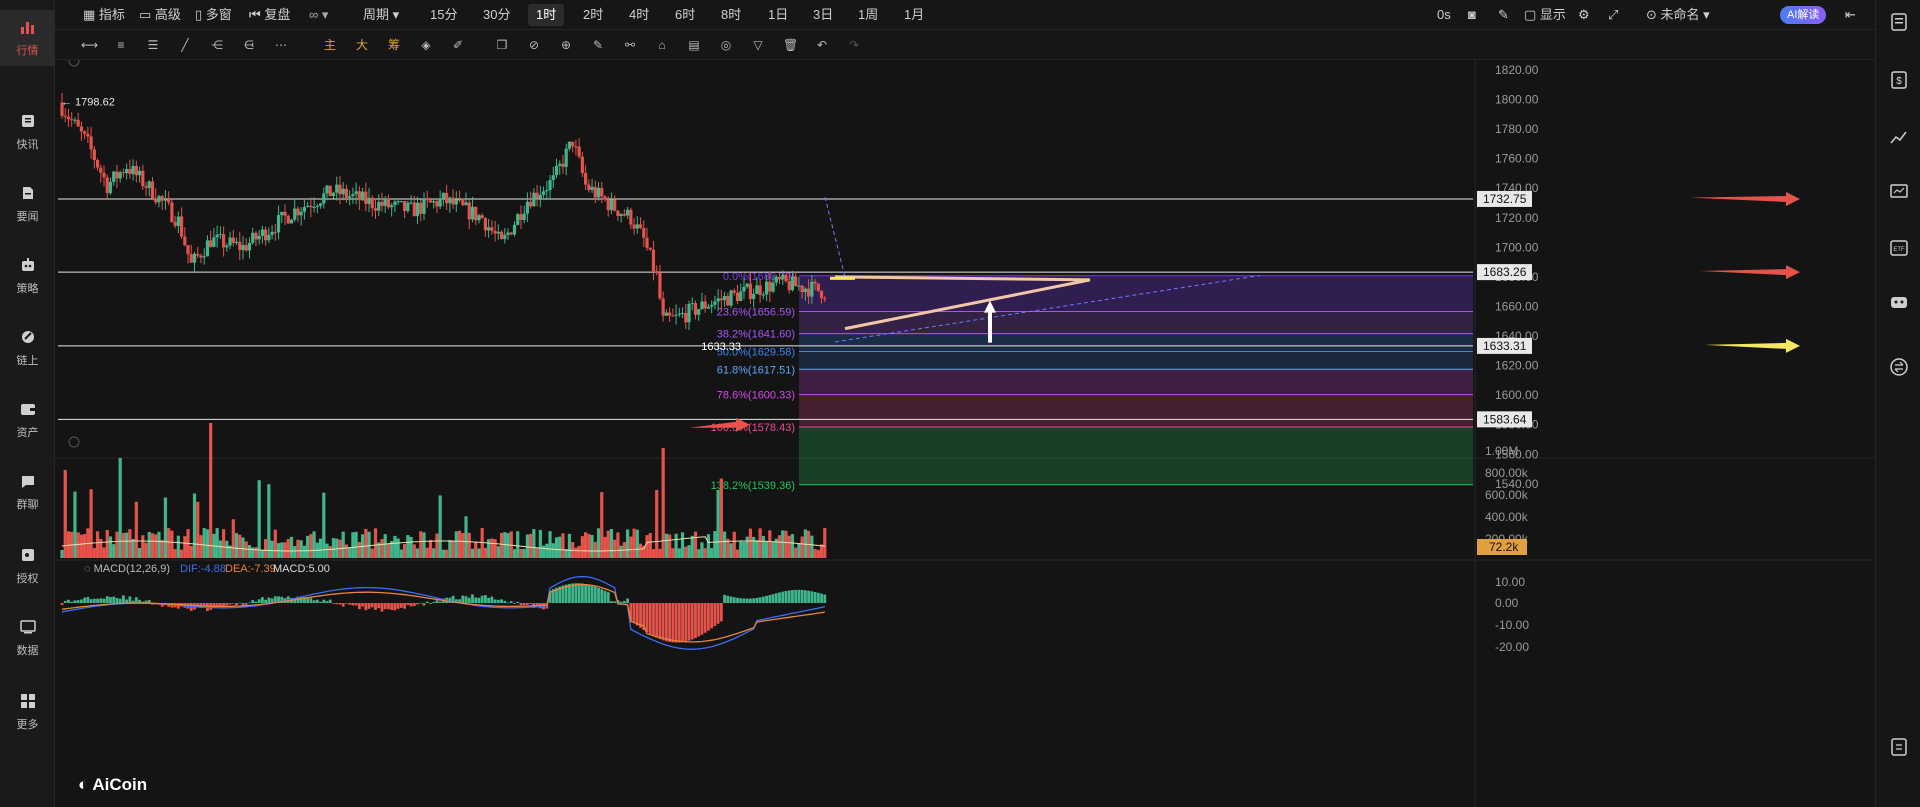 Image resolution: width=1920 pixels, height=807 pixels. Describe the element at coordinates (502, 45) in the screenshot. I see `copy-icon: ❐` at that location.